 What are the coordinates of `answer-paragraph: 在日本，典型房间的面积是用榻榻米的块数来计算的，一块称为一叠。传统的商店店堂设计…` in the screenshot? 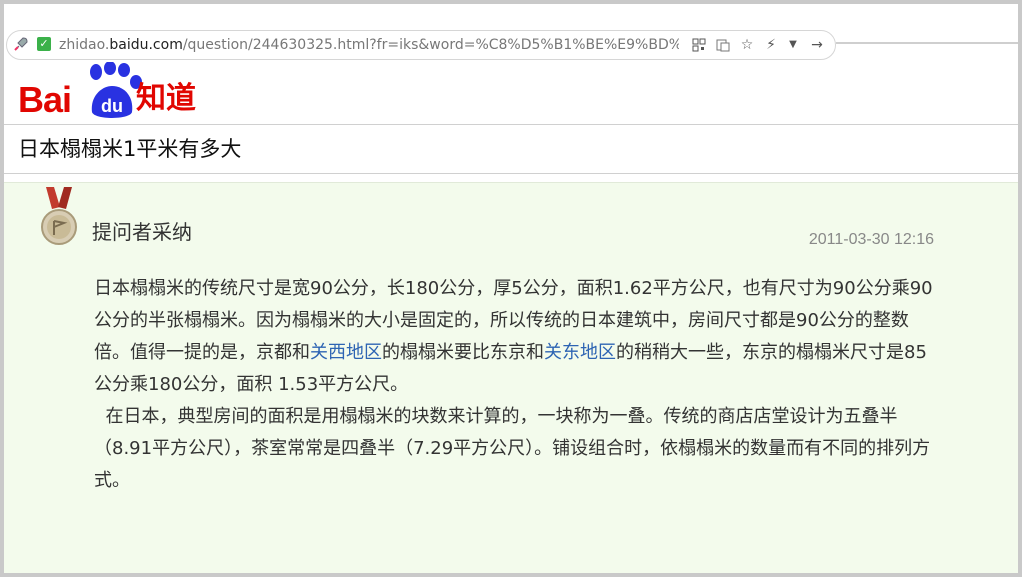 It's located at (512, 448).